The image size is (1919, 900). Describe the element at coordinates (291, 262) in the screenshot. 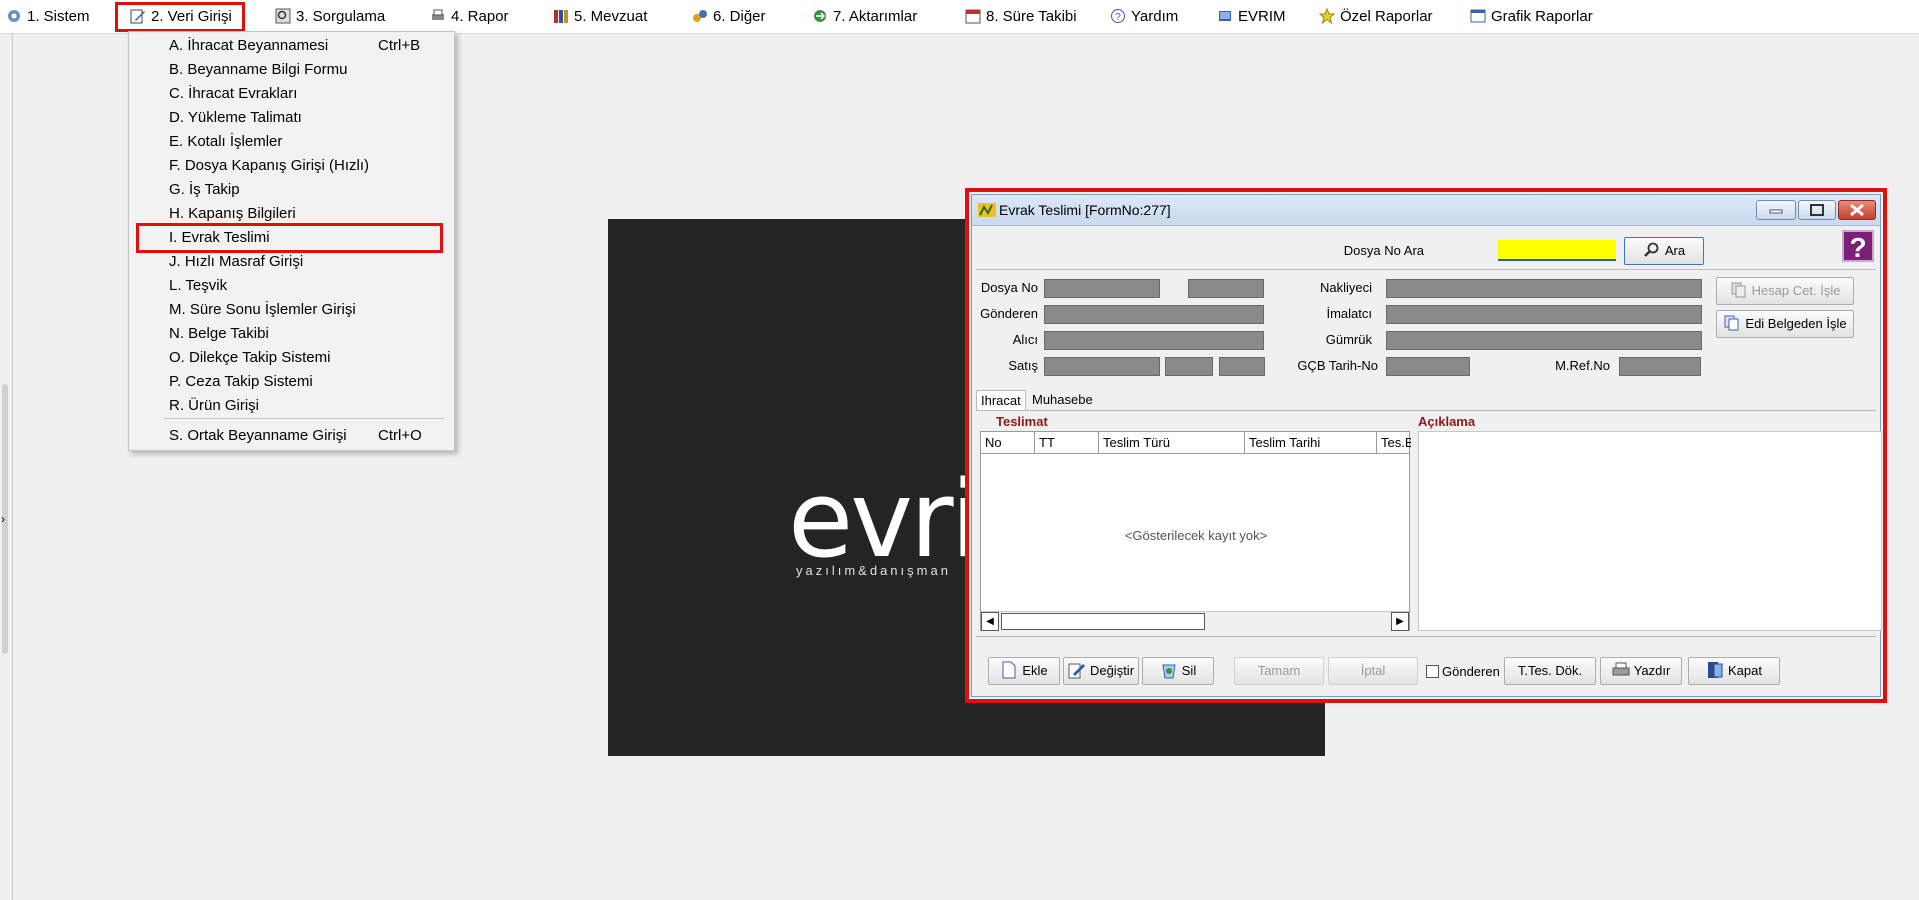

I see `menu-item-hizli-masraf: J. Hızlı Masraf Girişi` at that location.